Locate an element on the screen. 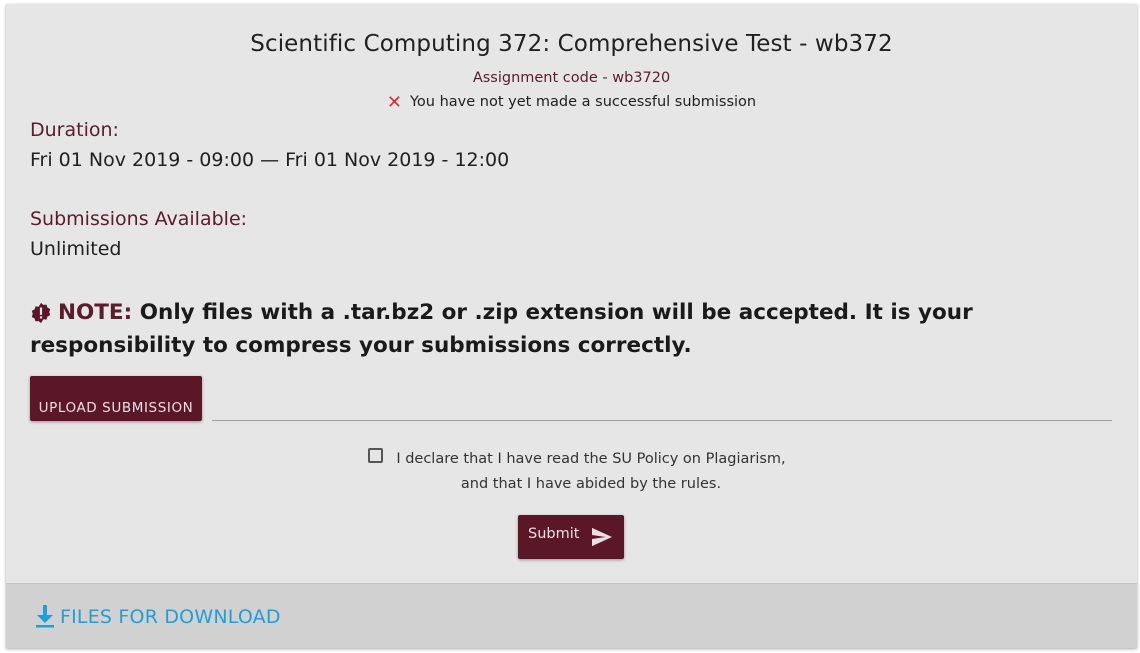 Image resolution: width=1140 pixels, height=653 pixels. declaration-line-2: and that I have abided by the rules. is located at coordinates (591, 484).